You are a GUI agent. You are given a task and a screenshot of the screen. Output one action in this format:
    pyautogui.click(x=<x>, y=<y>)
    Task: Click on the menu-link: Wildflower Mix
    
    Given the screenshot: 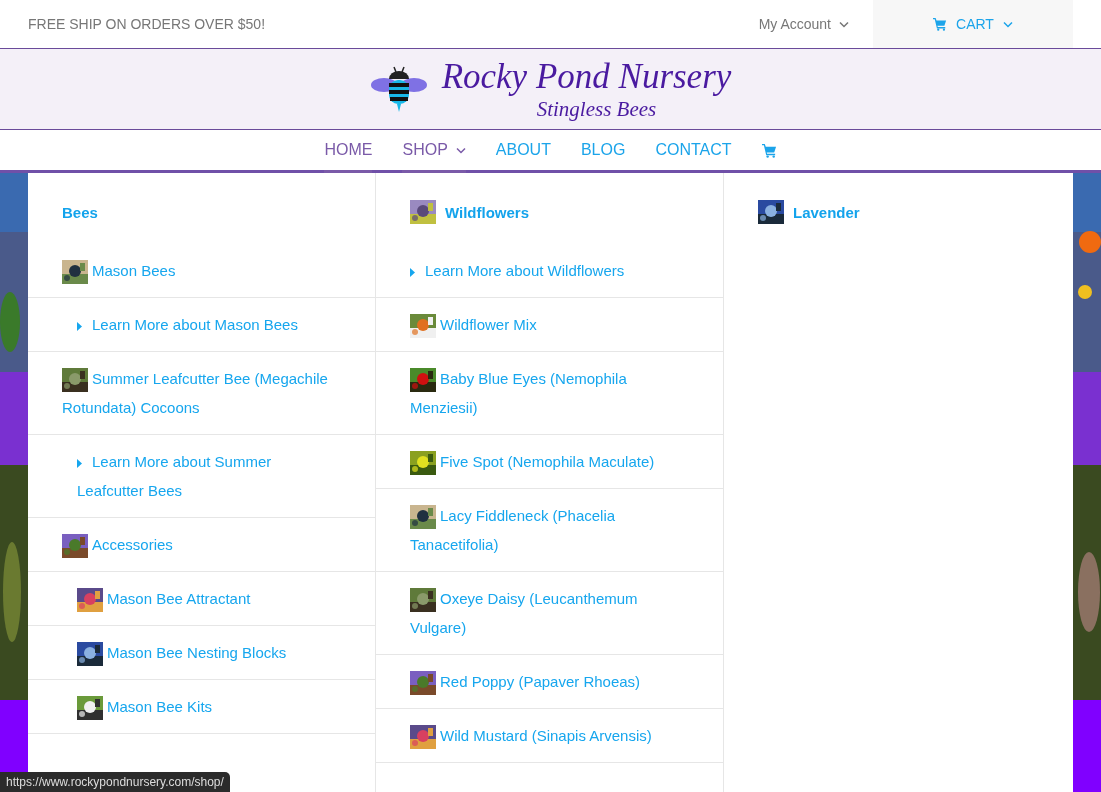 What is the action you would take?
    pyautogui.click(x=473, y=324)
    